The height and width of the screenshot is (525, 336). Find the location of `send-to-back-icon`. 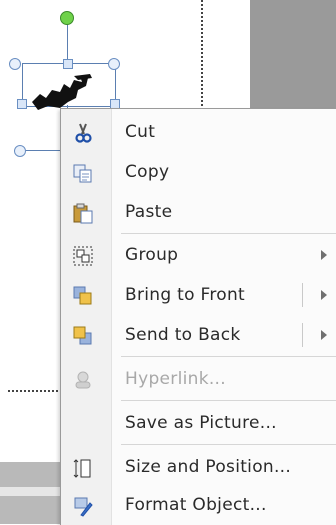

send-to-back-icon is located at coordinates (82, 335).